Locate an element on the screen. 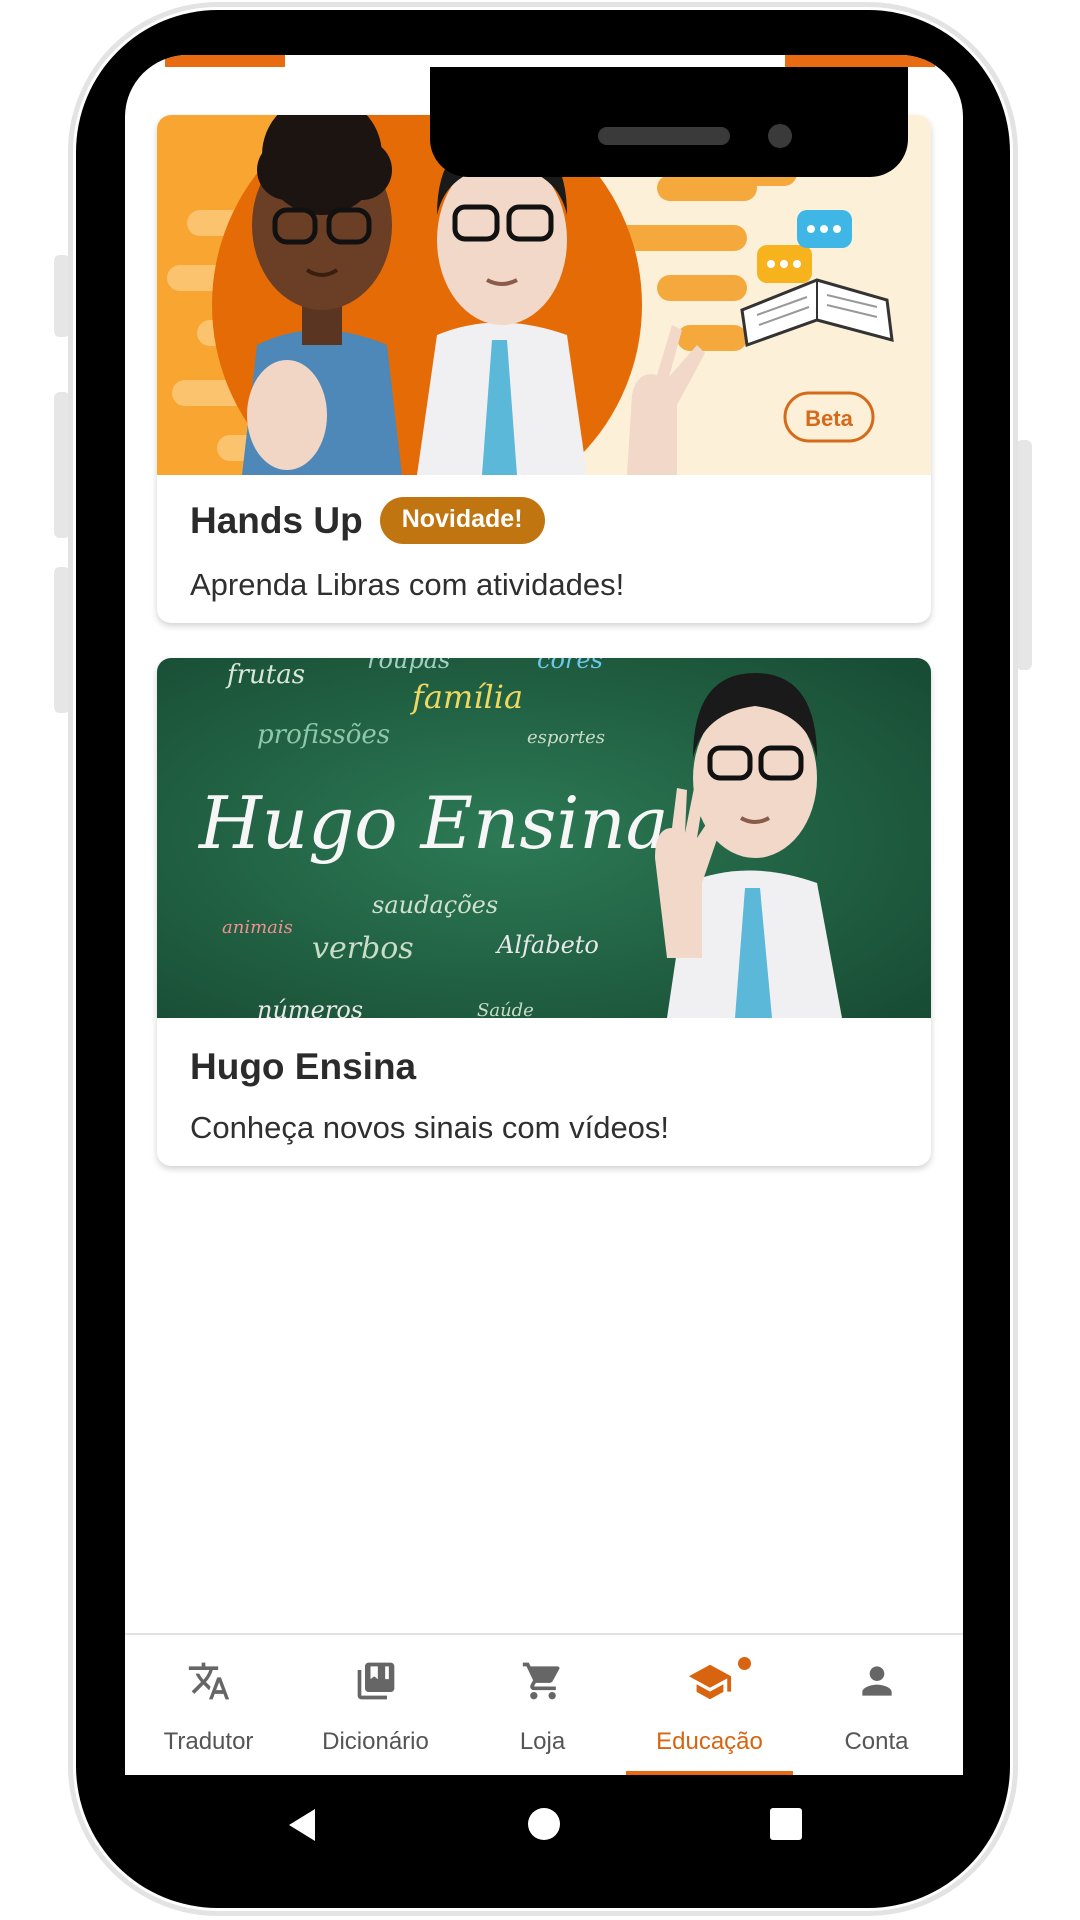 The height and width of the screenshot is (1920, 1080). hugo-ensina-title-row: Hugo Ensina is located at coordinates (303, 1067).